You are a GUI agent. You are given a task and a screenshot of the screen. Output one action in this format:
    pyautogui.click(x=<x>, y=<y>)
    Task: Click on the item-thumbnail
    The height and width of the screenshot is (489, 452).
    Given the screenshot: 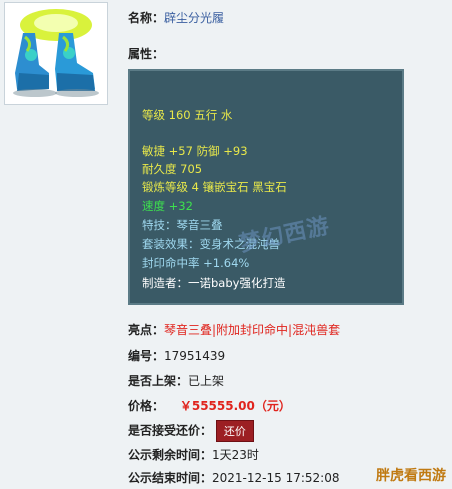 What is the action you would take?
    pyautogui.click(x=56, y=53)
    